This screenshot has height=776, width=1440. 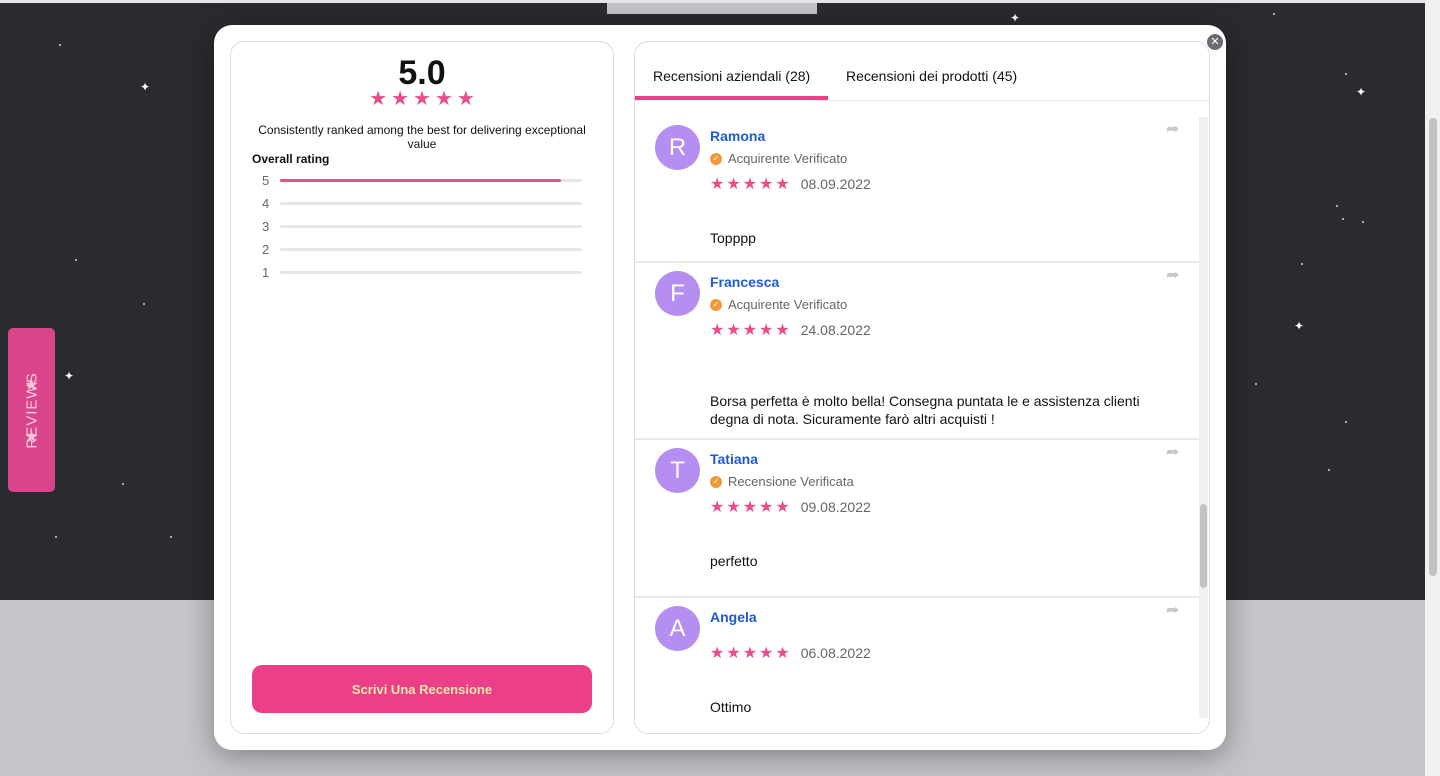 I want to click on review-item: A Angela ★ ★ ★ ★ ★ 06.08.2022 Ottimo ➦, so click(x=917, y=658).